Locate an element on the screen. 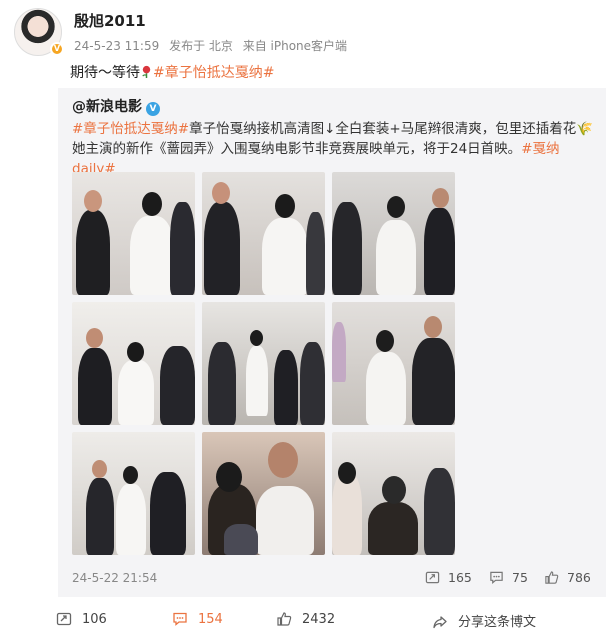 The width and height of the screenshot is (606, 640). rose-icon is located at coordinates (146, 71).